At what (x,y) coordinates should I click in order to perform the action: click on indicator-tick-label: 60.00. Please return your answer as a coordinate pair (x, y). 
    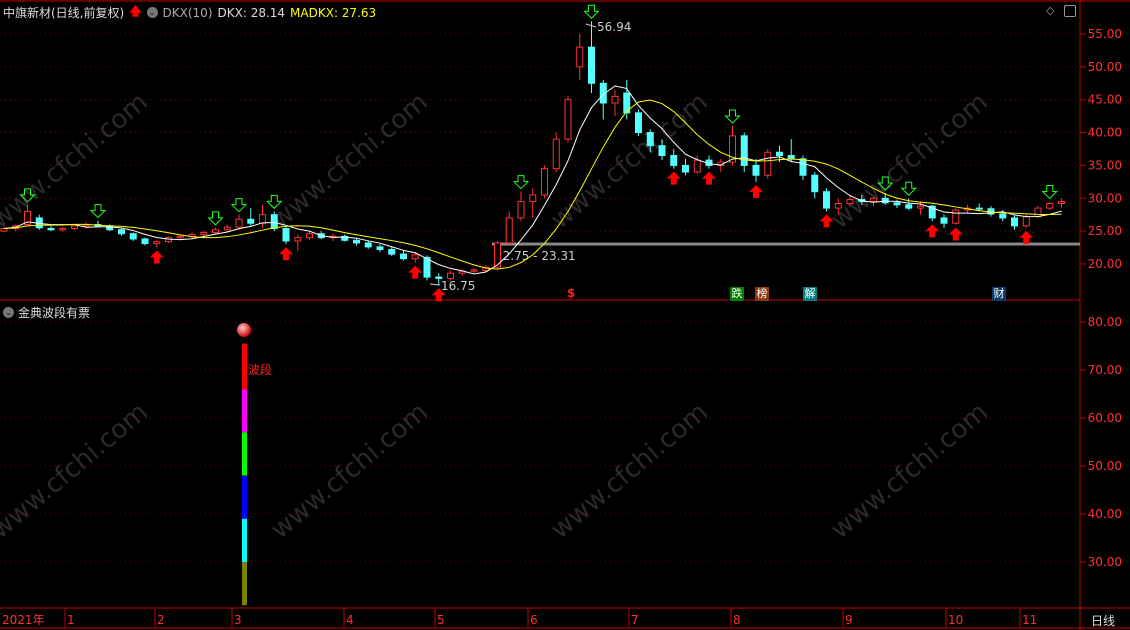
    Looking at the image, I should click on (1105, 418).